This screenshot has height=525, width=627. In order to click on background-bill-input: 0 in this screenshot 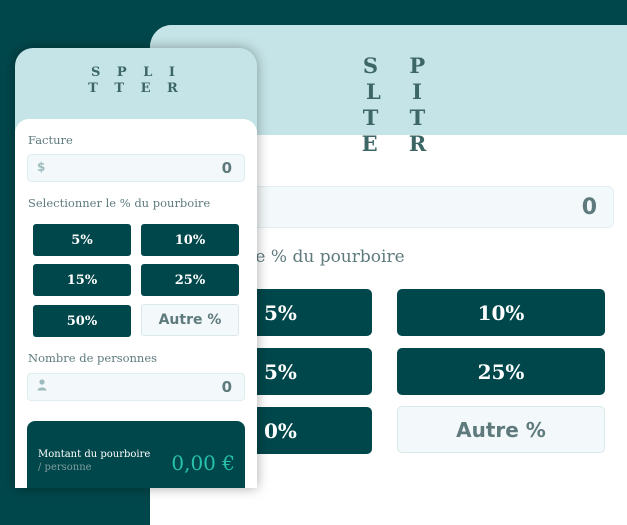, I will do `click(424, 207)`.